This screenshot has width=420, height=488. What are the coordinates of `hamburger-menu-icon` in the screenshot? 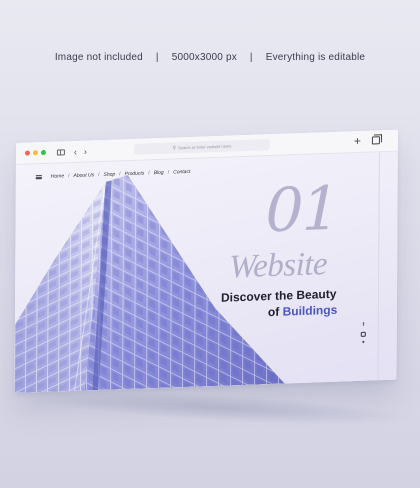 It's located at (38, 177).